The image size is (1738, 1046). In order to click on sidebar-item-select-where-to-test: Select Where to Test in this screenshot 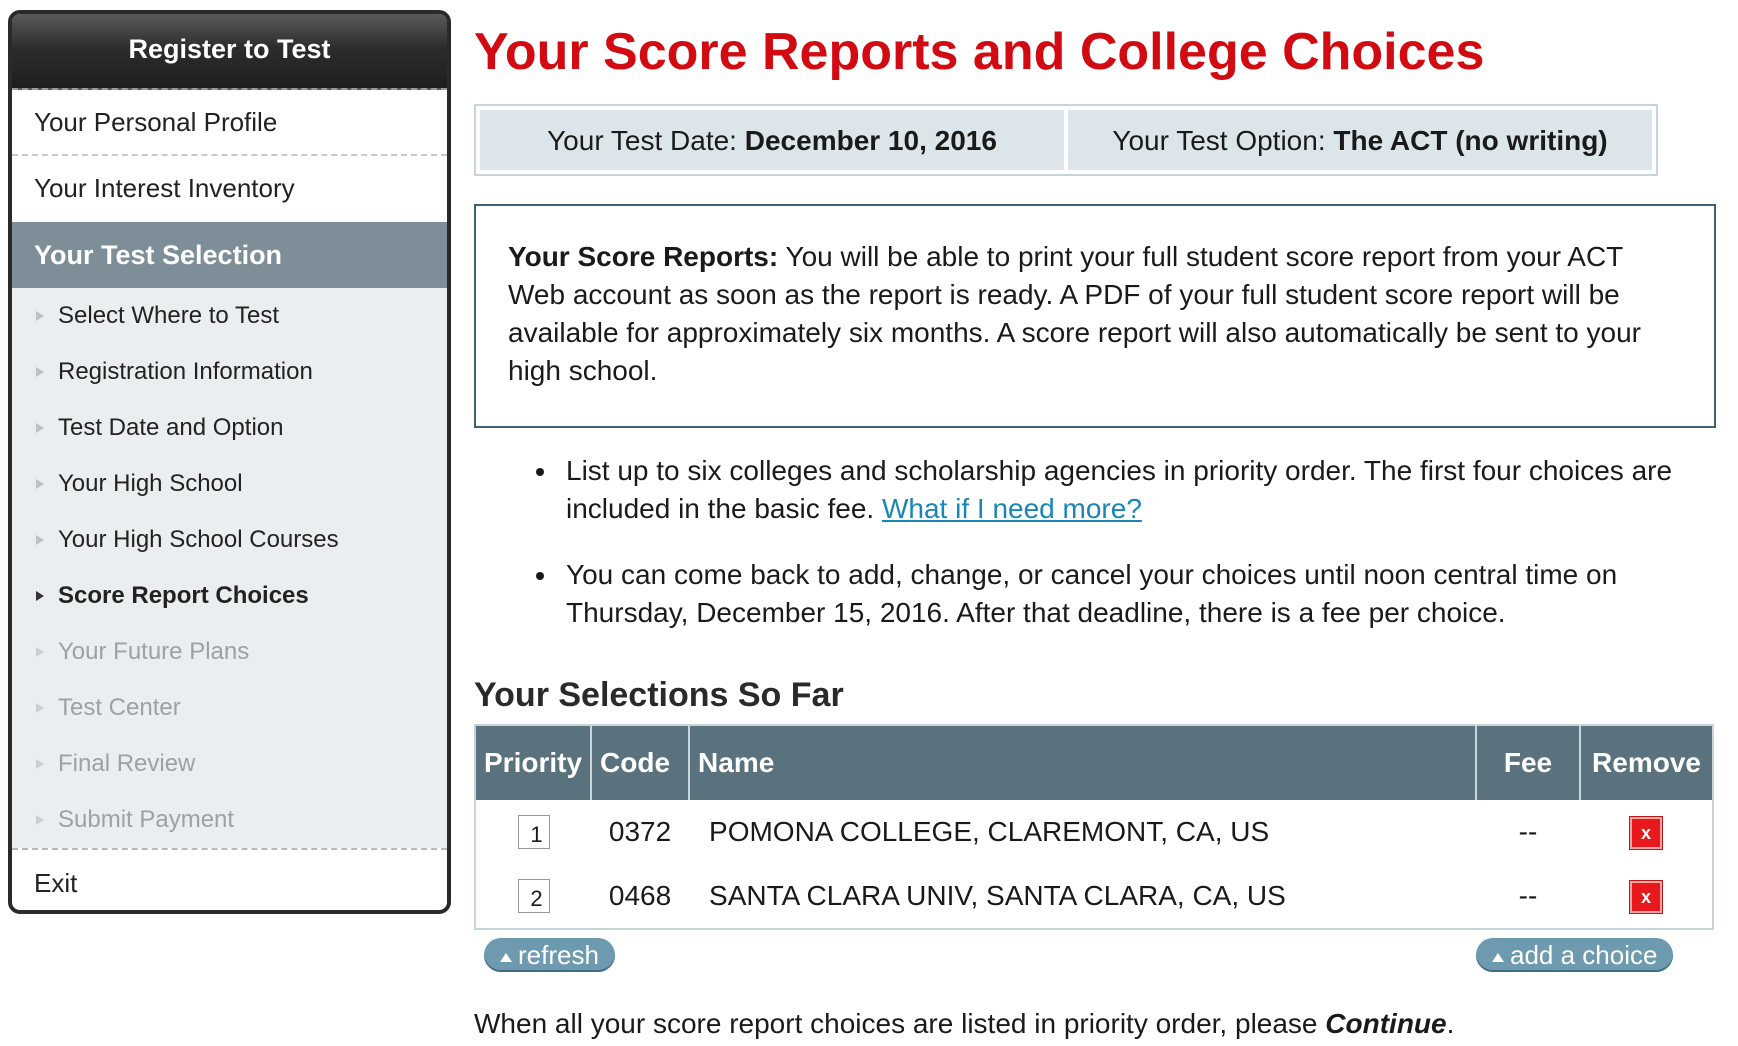, I will do `click(229, 316)`.